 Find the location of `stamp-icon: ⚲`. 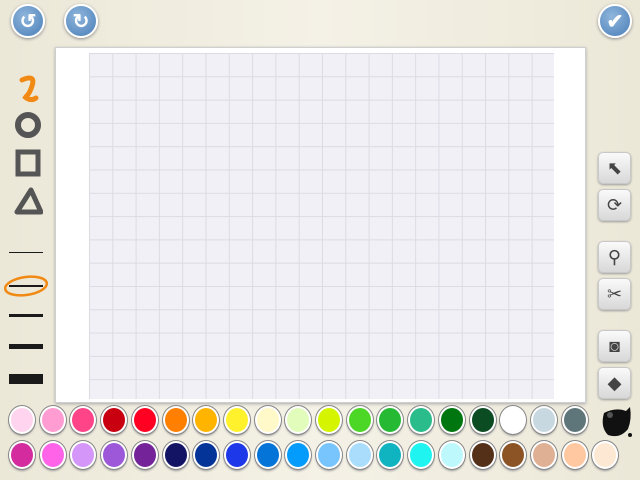

stamp-icon: ⚲ is located at coordinates (614, 256).